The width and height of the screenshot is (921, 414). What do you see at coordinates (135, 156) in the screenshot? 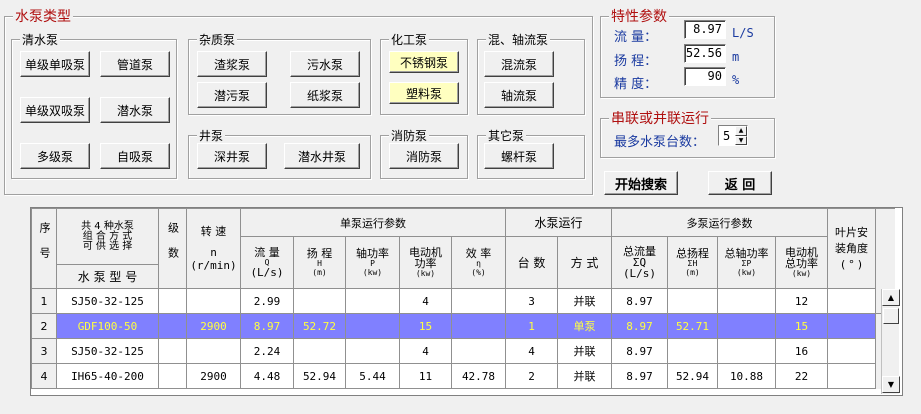
I see `self-priming-pump-button: 自吸泵` at bounding box center [135, 156].